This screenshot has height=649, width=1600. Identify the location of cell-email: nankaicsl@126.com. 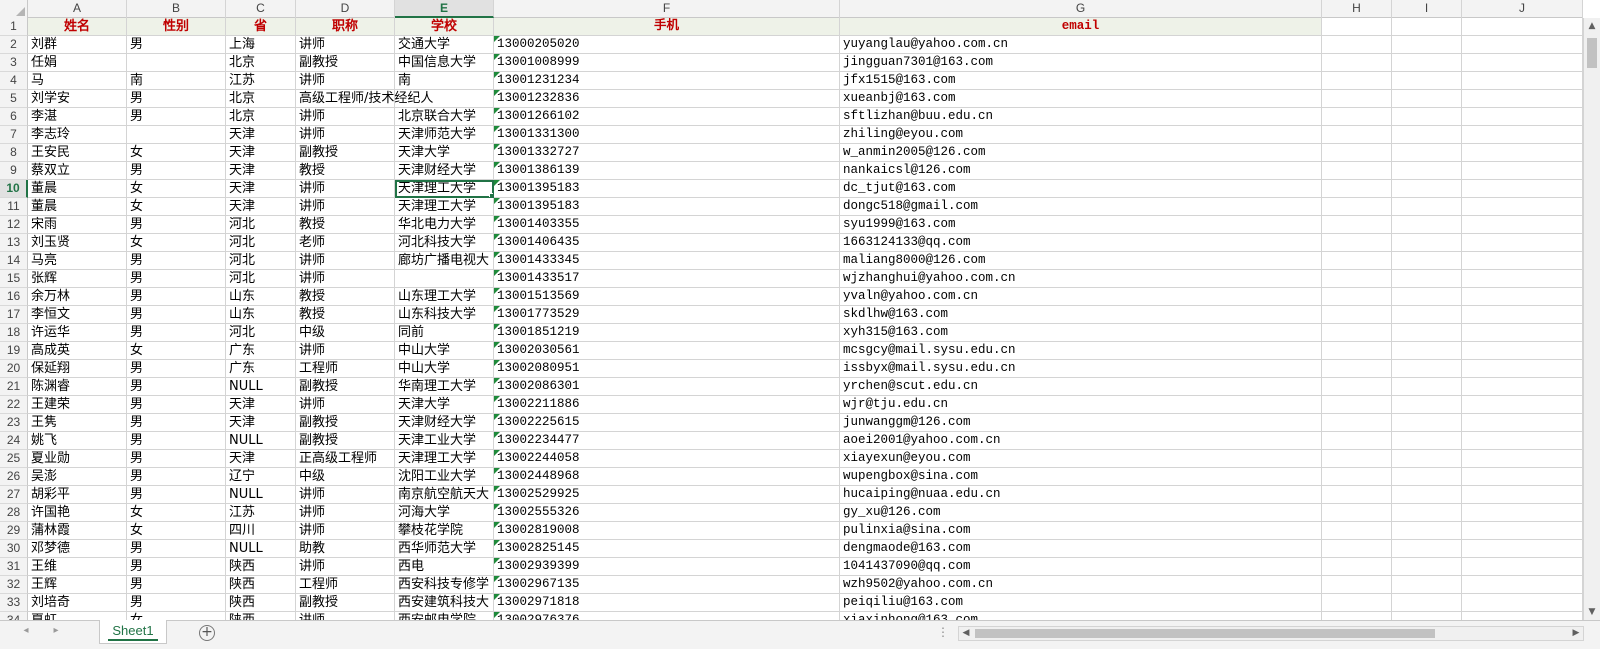
(1081, 171).